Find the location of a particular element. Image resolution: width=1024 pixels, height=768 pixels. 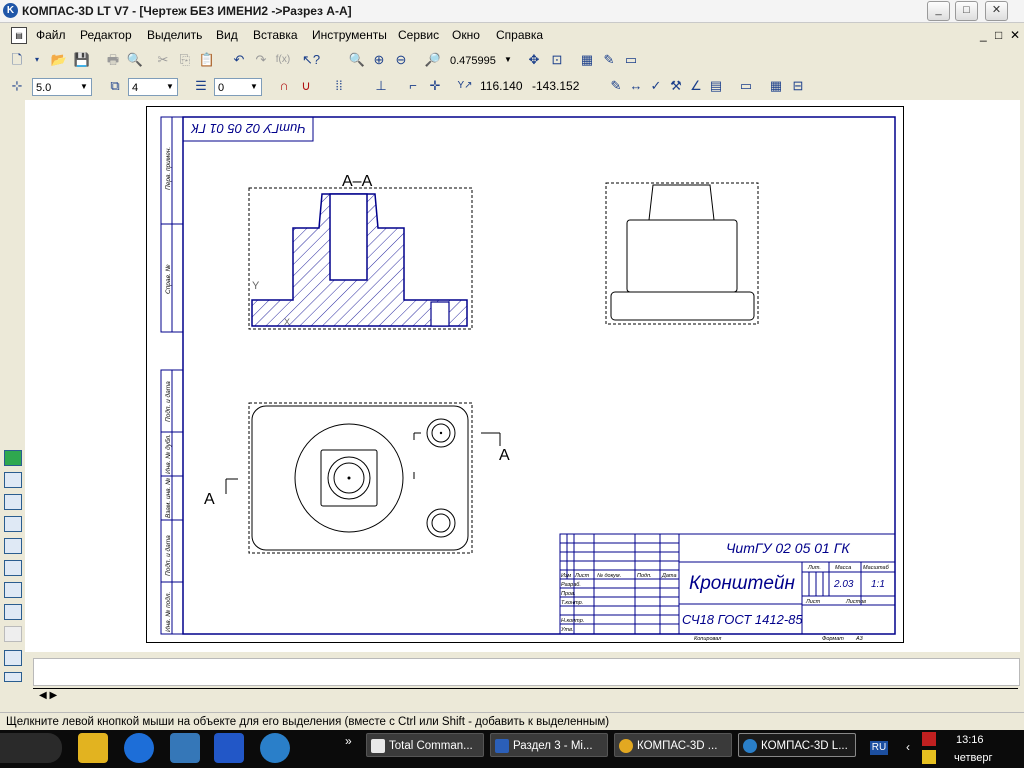

tray-antivirus-icon is located at coordinates (929, 739).